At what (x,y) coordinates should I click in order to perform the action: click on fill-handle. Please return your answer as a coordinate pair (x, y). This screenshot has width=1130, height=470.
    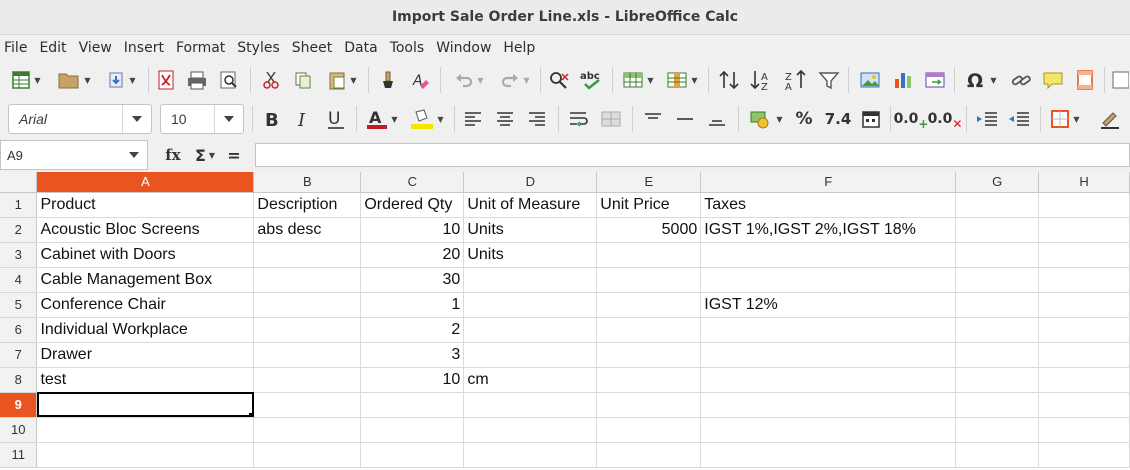
    Looking at the image, I should click on (251, 414).